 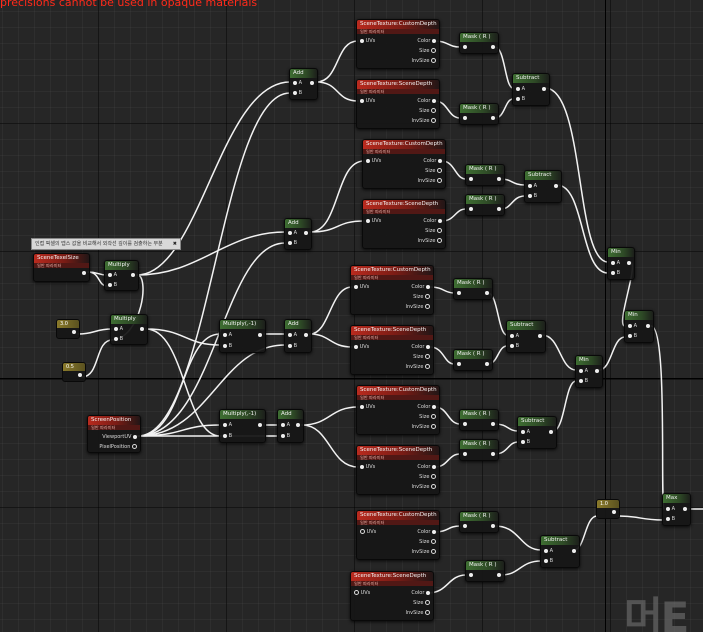 I want to click on multiply-node: Multiply A B, so click(x=121, y=275).